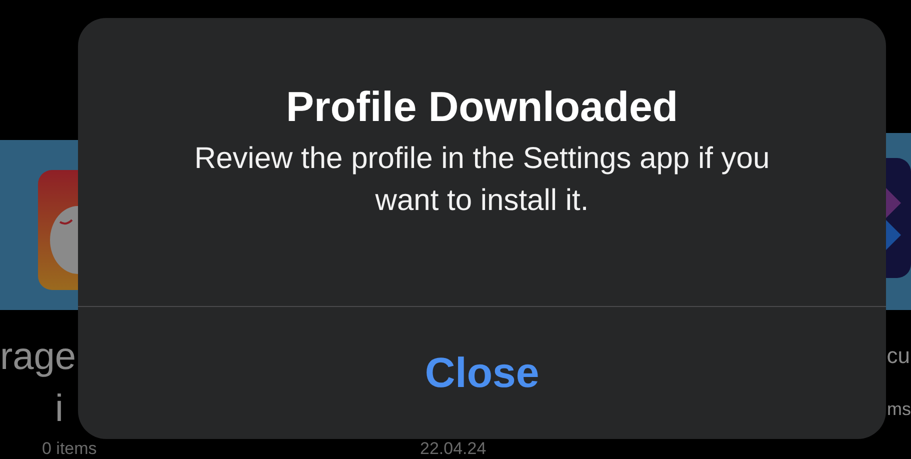 The height and width of the screenshot is (459, 911). I want to click on folder-label: cu, so click(898, 356).